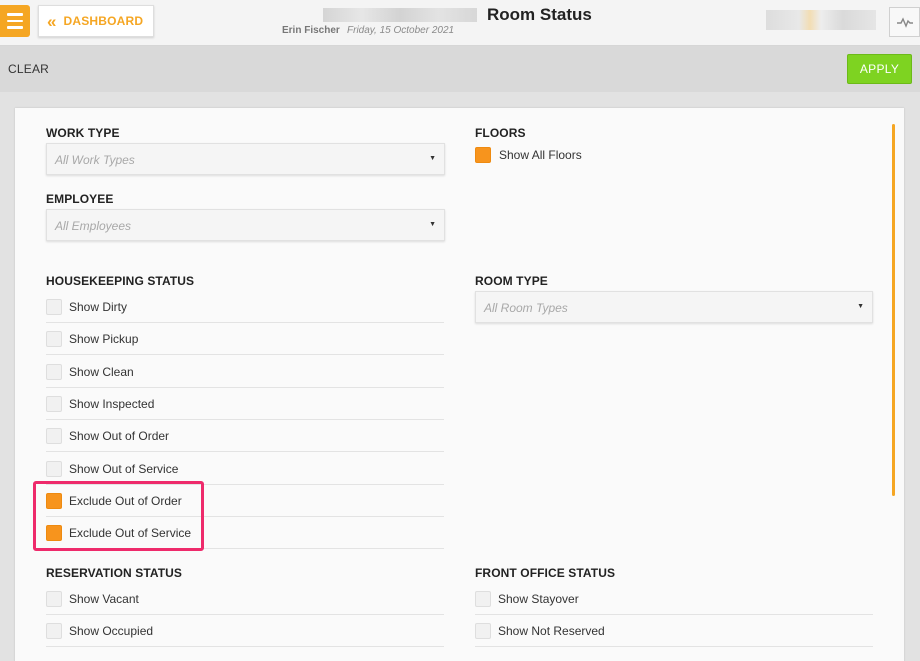 The width and height of the screenshot is (920, 661). What do you see at coordinates (119, 436) in the screenshot?
I see `checkbox-label: Show Out of Order` at bounding box center [119, 436].